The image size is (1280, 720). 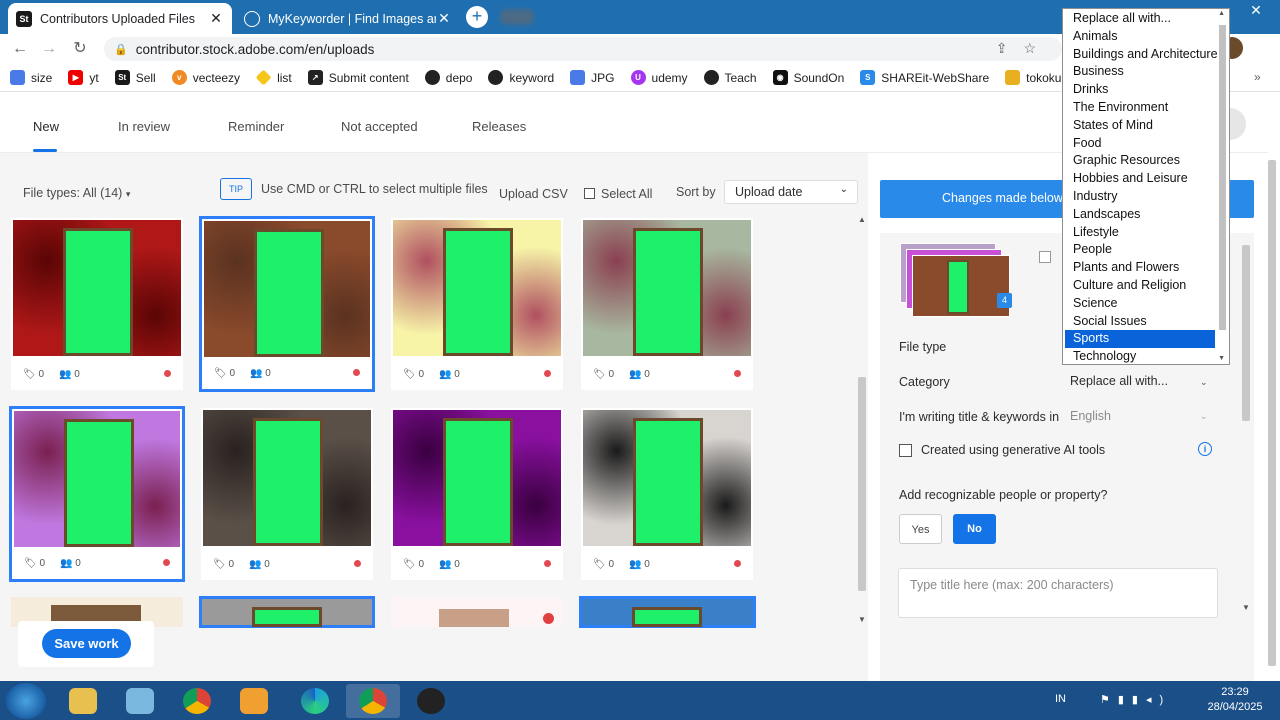 What do you see at coordinates (1246, 333) in the screenshot?
I see `panel-scrollbar` at bounding box center [1246, 333].